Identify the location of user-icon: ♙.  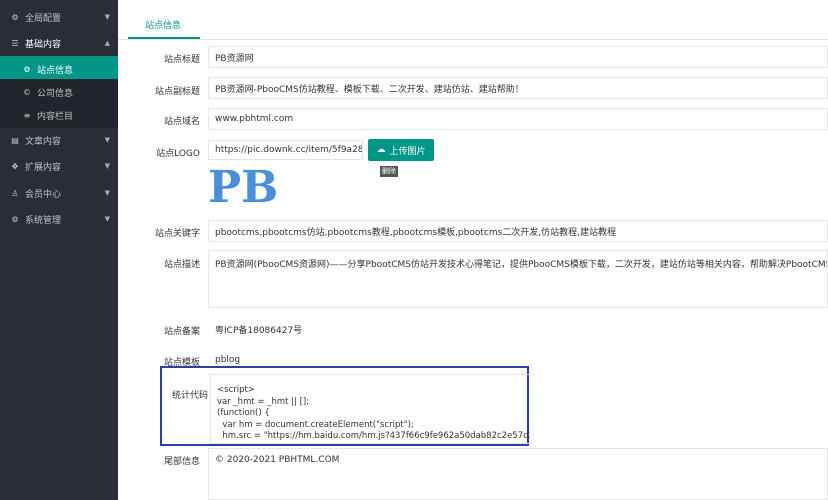
(15, 193).